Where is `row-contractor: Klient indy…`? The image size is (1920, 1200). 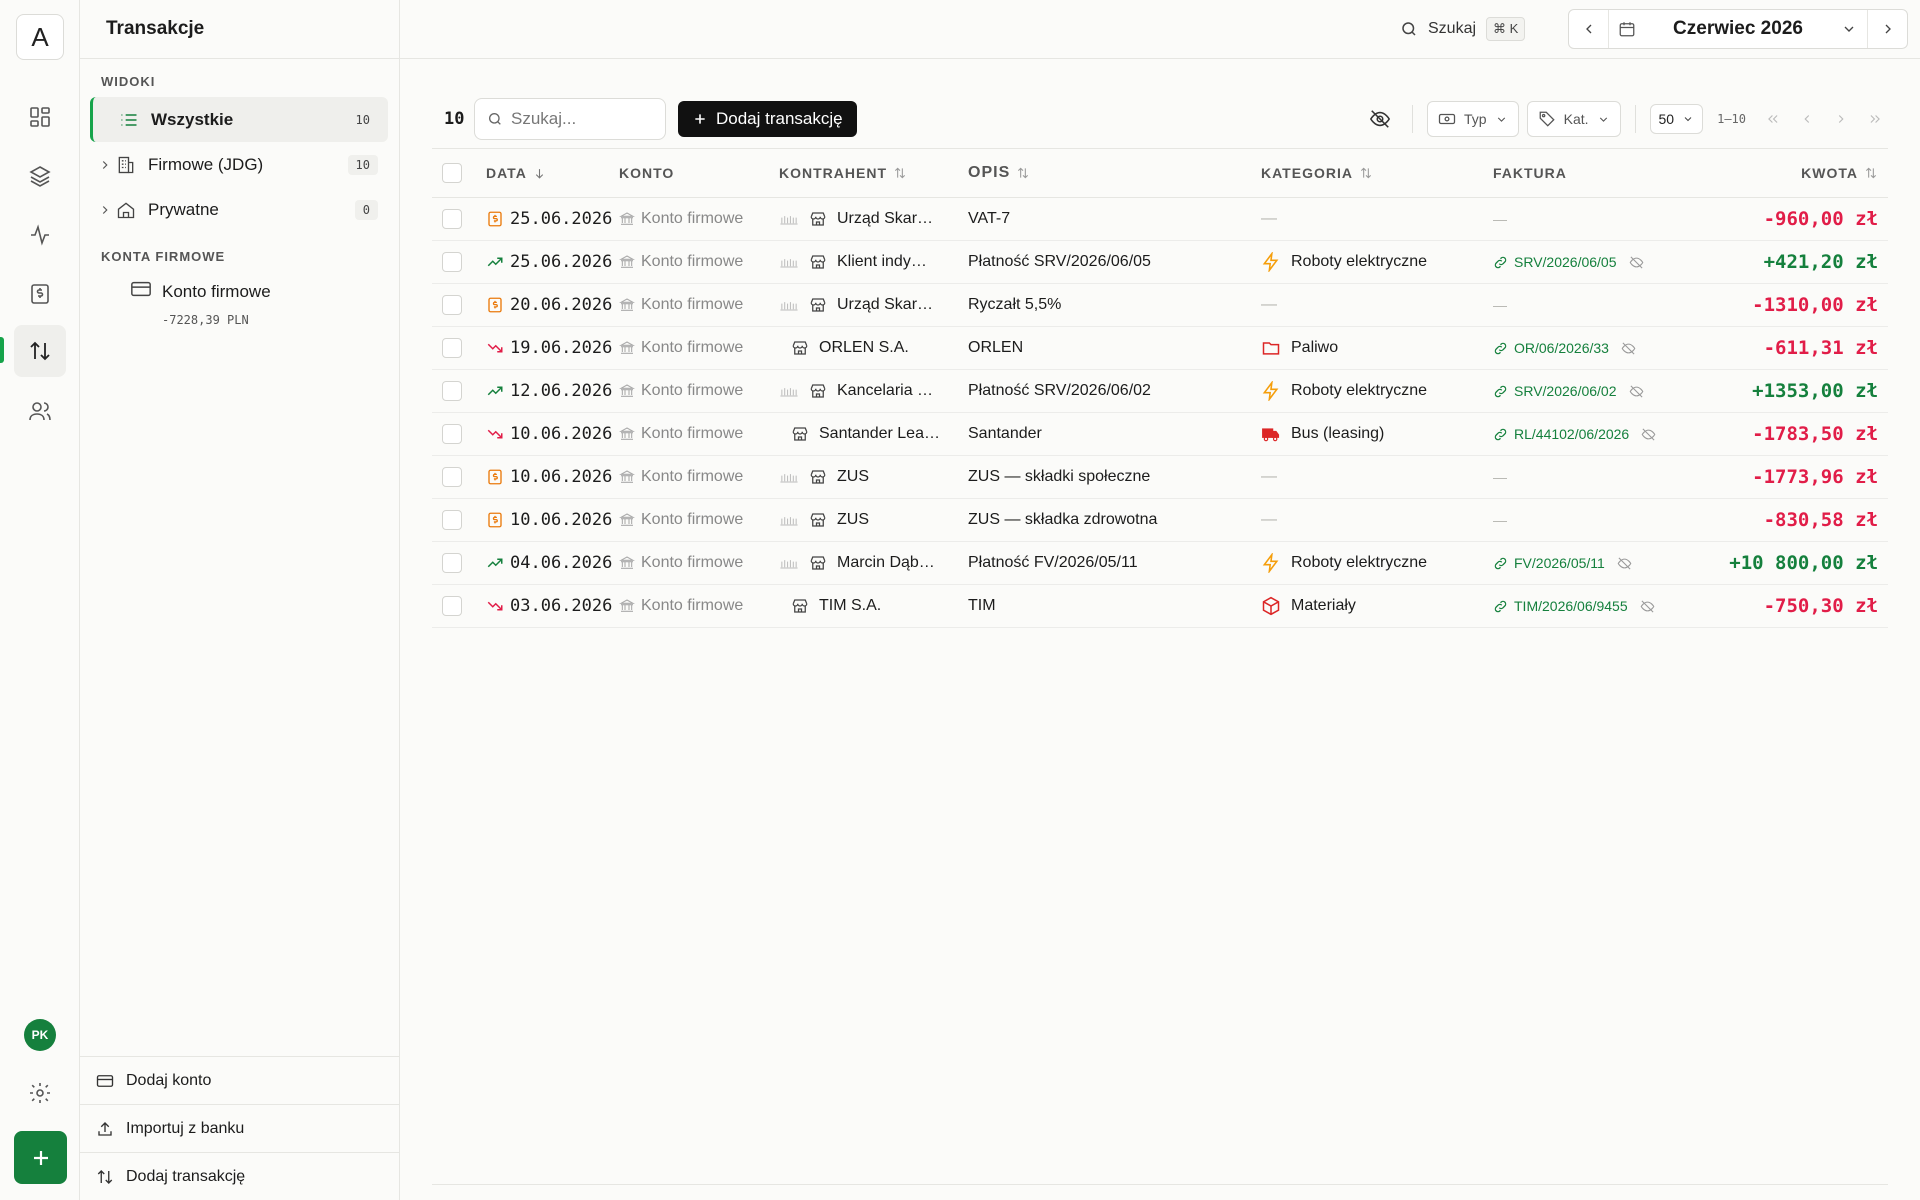 row-contractor: Klient indy… is located at coordinates (882, 262).